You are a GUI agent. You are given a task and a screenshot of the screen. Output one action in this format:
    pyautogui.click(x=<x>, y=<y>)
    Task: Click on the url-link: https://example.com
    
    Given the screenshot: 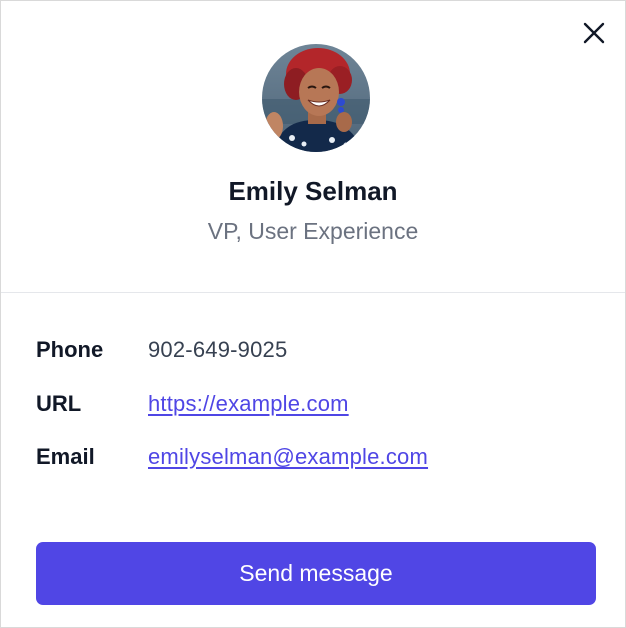 What is the action you would take?
    pyautogui.click(x=248, y=404)
    